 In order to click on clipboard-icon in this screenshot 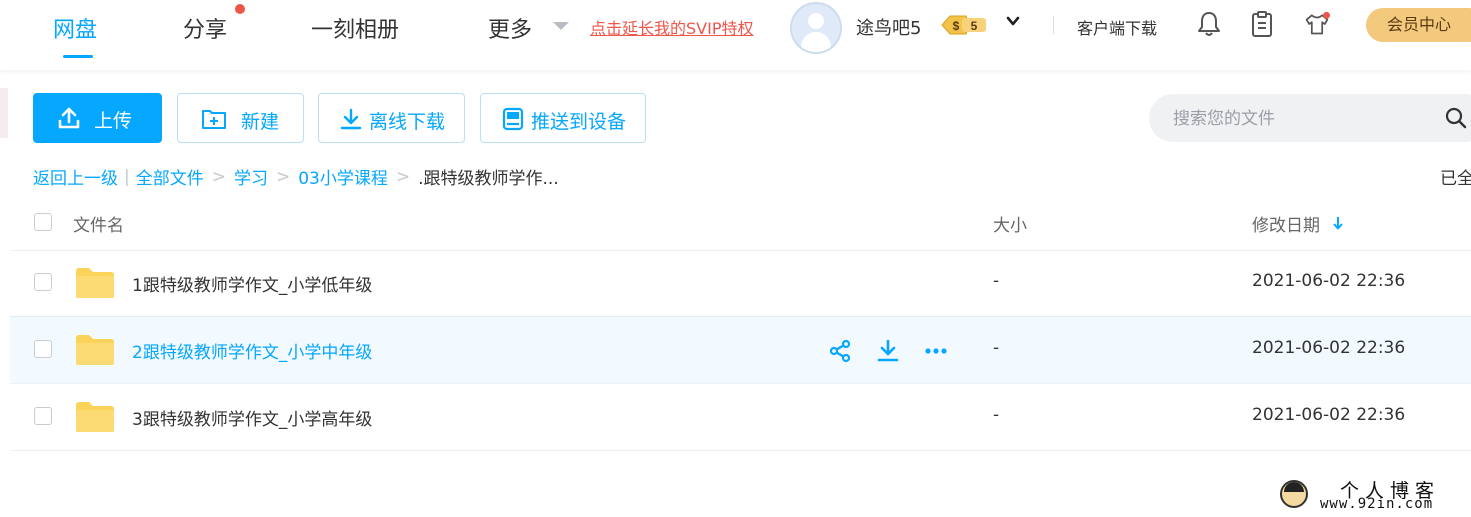, I will do `click(1262, 24)`.